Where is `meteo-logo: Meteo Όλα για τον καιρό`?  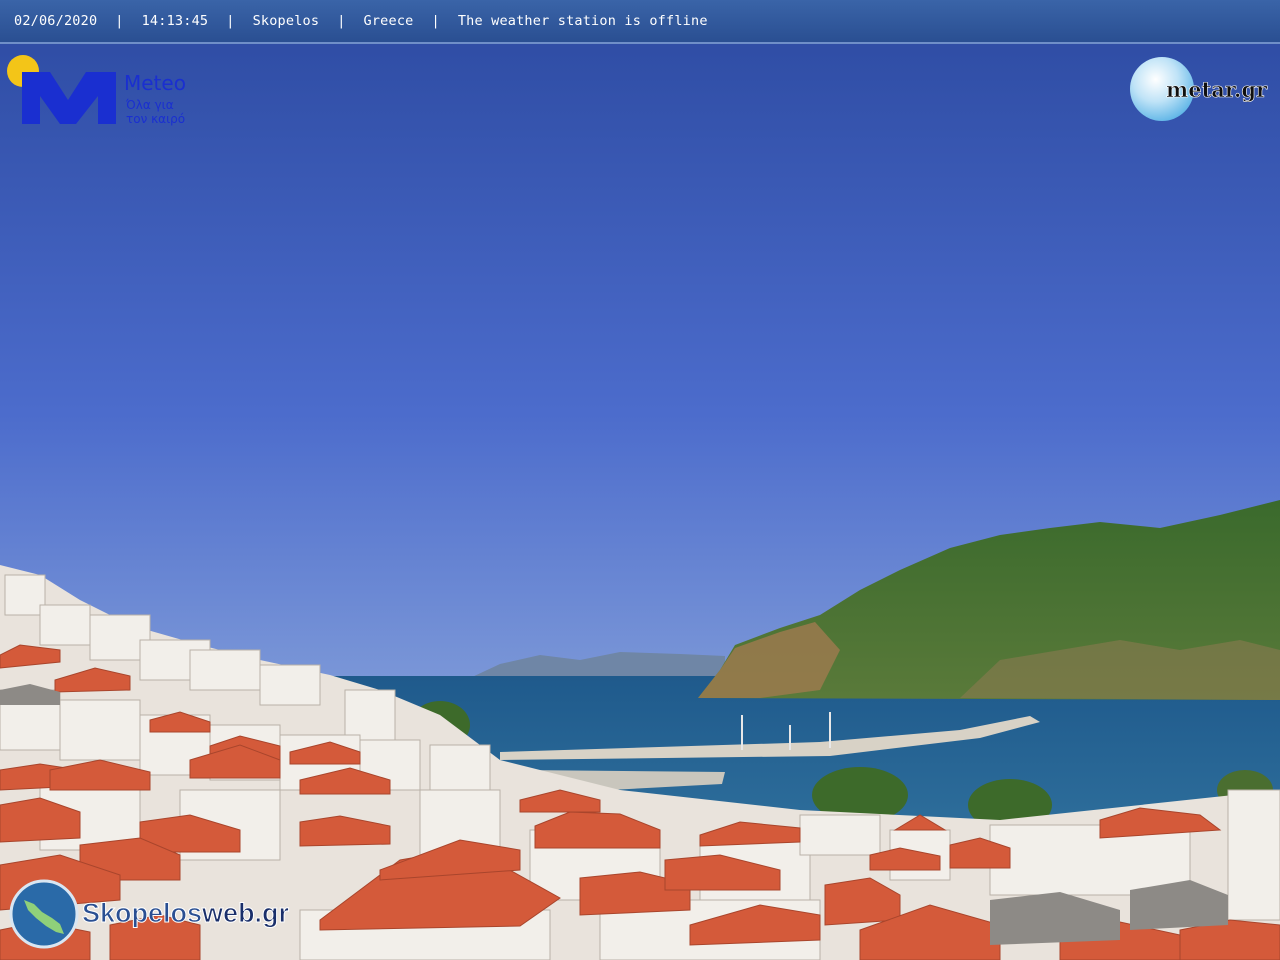
meteo-logo: Meteo Όλα για τον καιρό is located at coordinates (96, 90).